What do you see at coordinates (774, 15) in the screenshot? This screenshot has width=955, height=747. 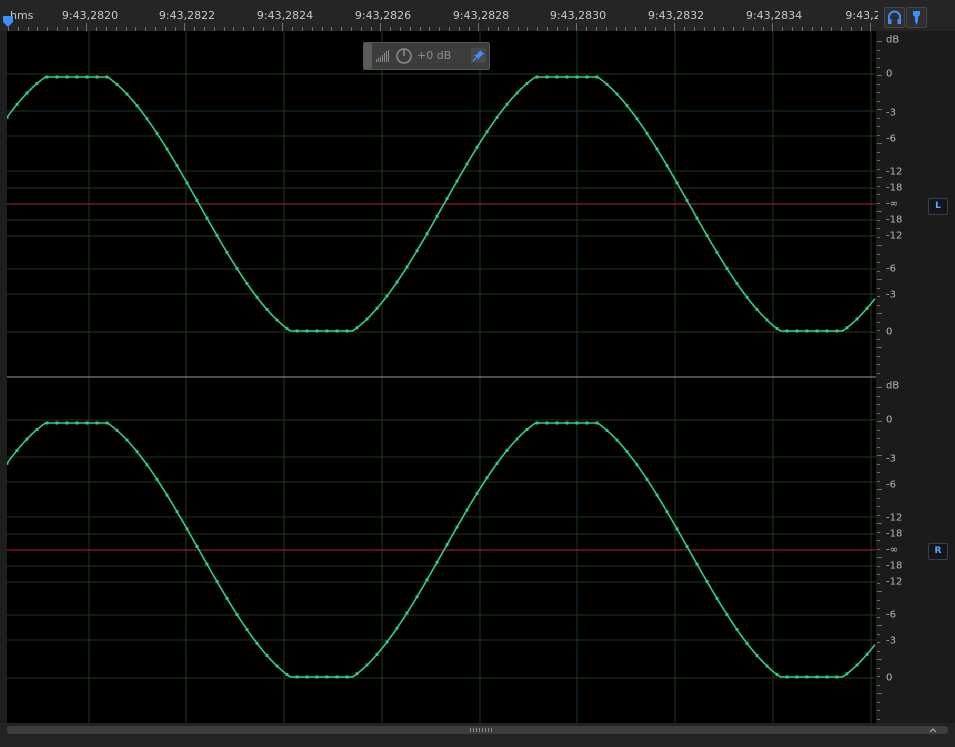 I see `ruler-time-label: 9:43,2834` at bounding box center [774, 15].